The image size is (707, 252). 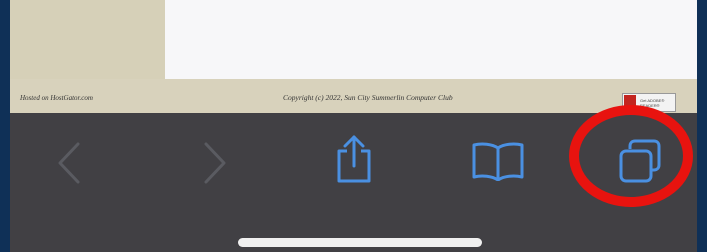 What do you see at coordinates (631, 156) in the screenshot?
I see `red-annotation-circle` at bounding box center [631, 156].